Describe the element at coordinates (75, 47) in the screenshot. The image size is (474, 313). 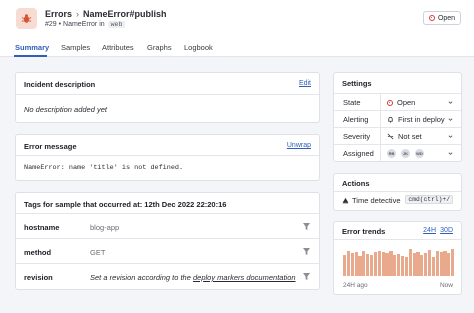
I see `tab-samples: Samples` at that location.